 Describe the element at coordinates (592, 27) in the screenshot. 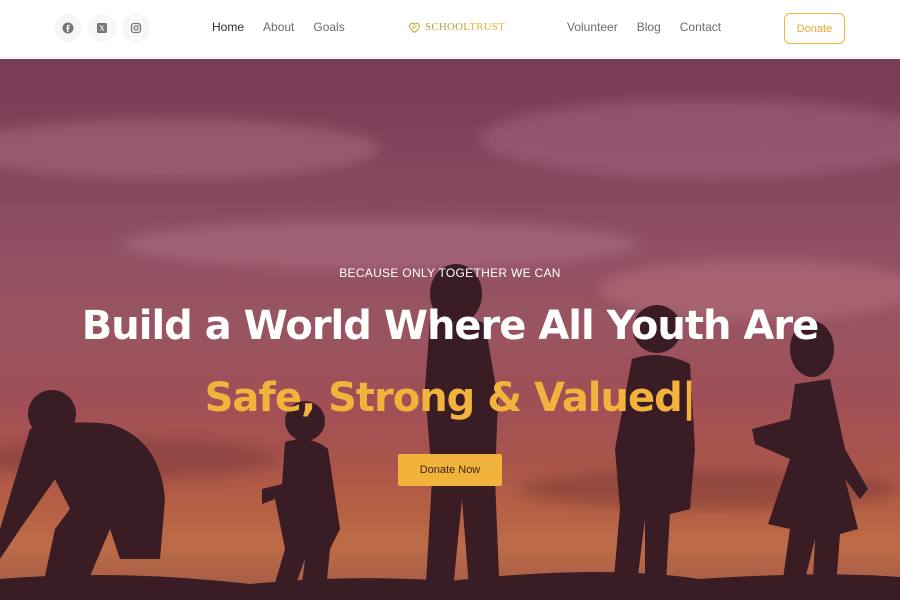

I see `nav-item-volunteer: Volunteer` at that location.